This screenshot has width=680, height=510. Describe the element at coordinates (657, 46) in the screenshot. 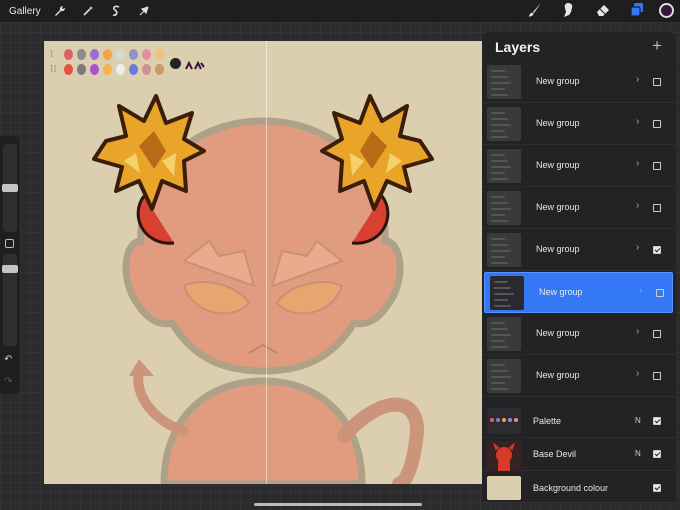

I see `add-layer-button: +` at that location.